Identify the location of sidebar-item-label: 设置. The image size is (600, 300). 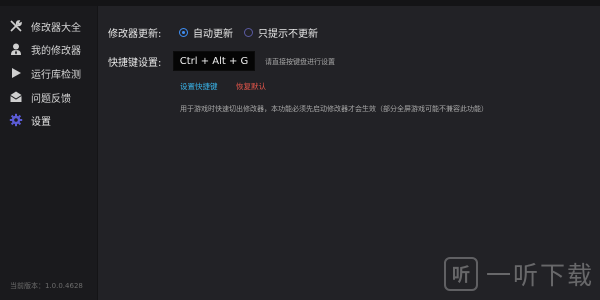
(41, 122).